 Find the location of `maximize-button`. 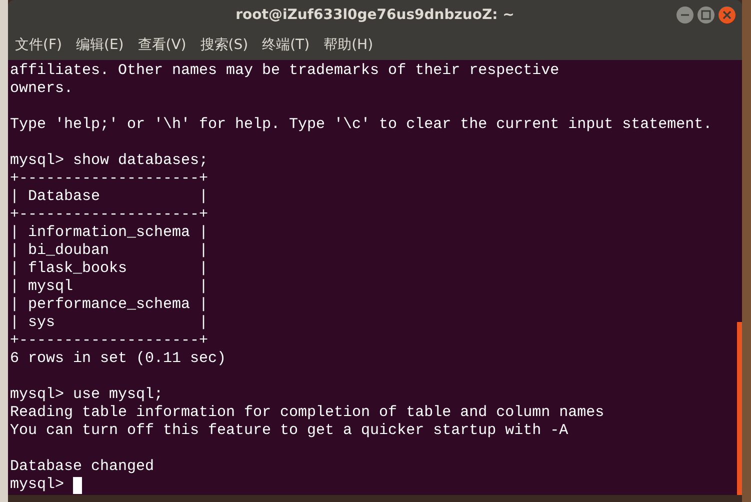

maximize-button is located at coordinates (706, 15).